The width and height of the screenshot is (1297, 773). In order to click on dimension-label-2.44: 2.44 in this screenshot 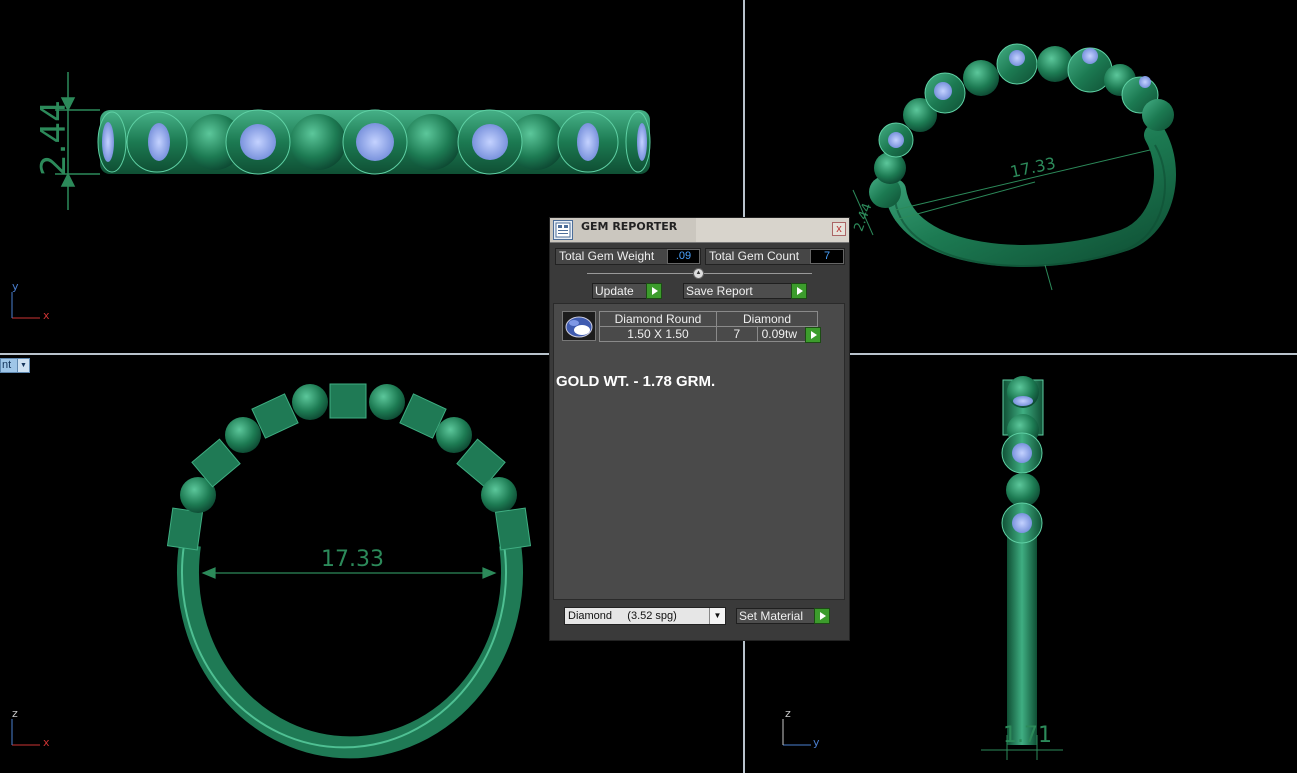, I will do `click(54, 138)`.